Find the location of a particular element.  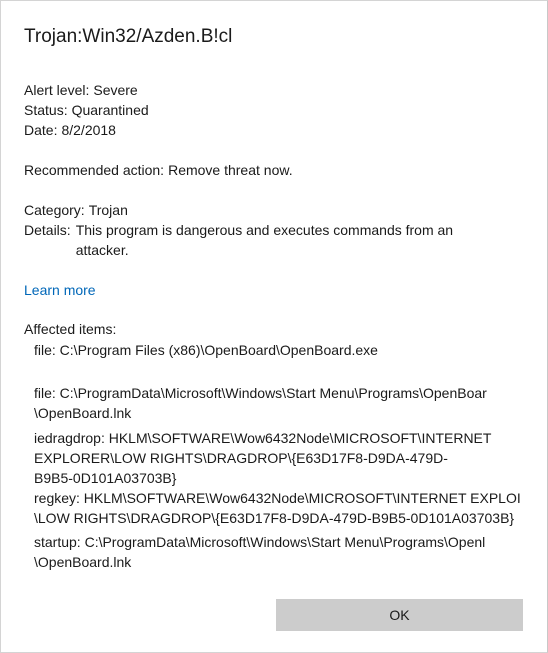

alert-level-label: Alert level: is located at coordinates (57, 90).